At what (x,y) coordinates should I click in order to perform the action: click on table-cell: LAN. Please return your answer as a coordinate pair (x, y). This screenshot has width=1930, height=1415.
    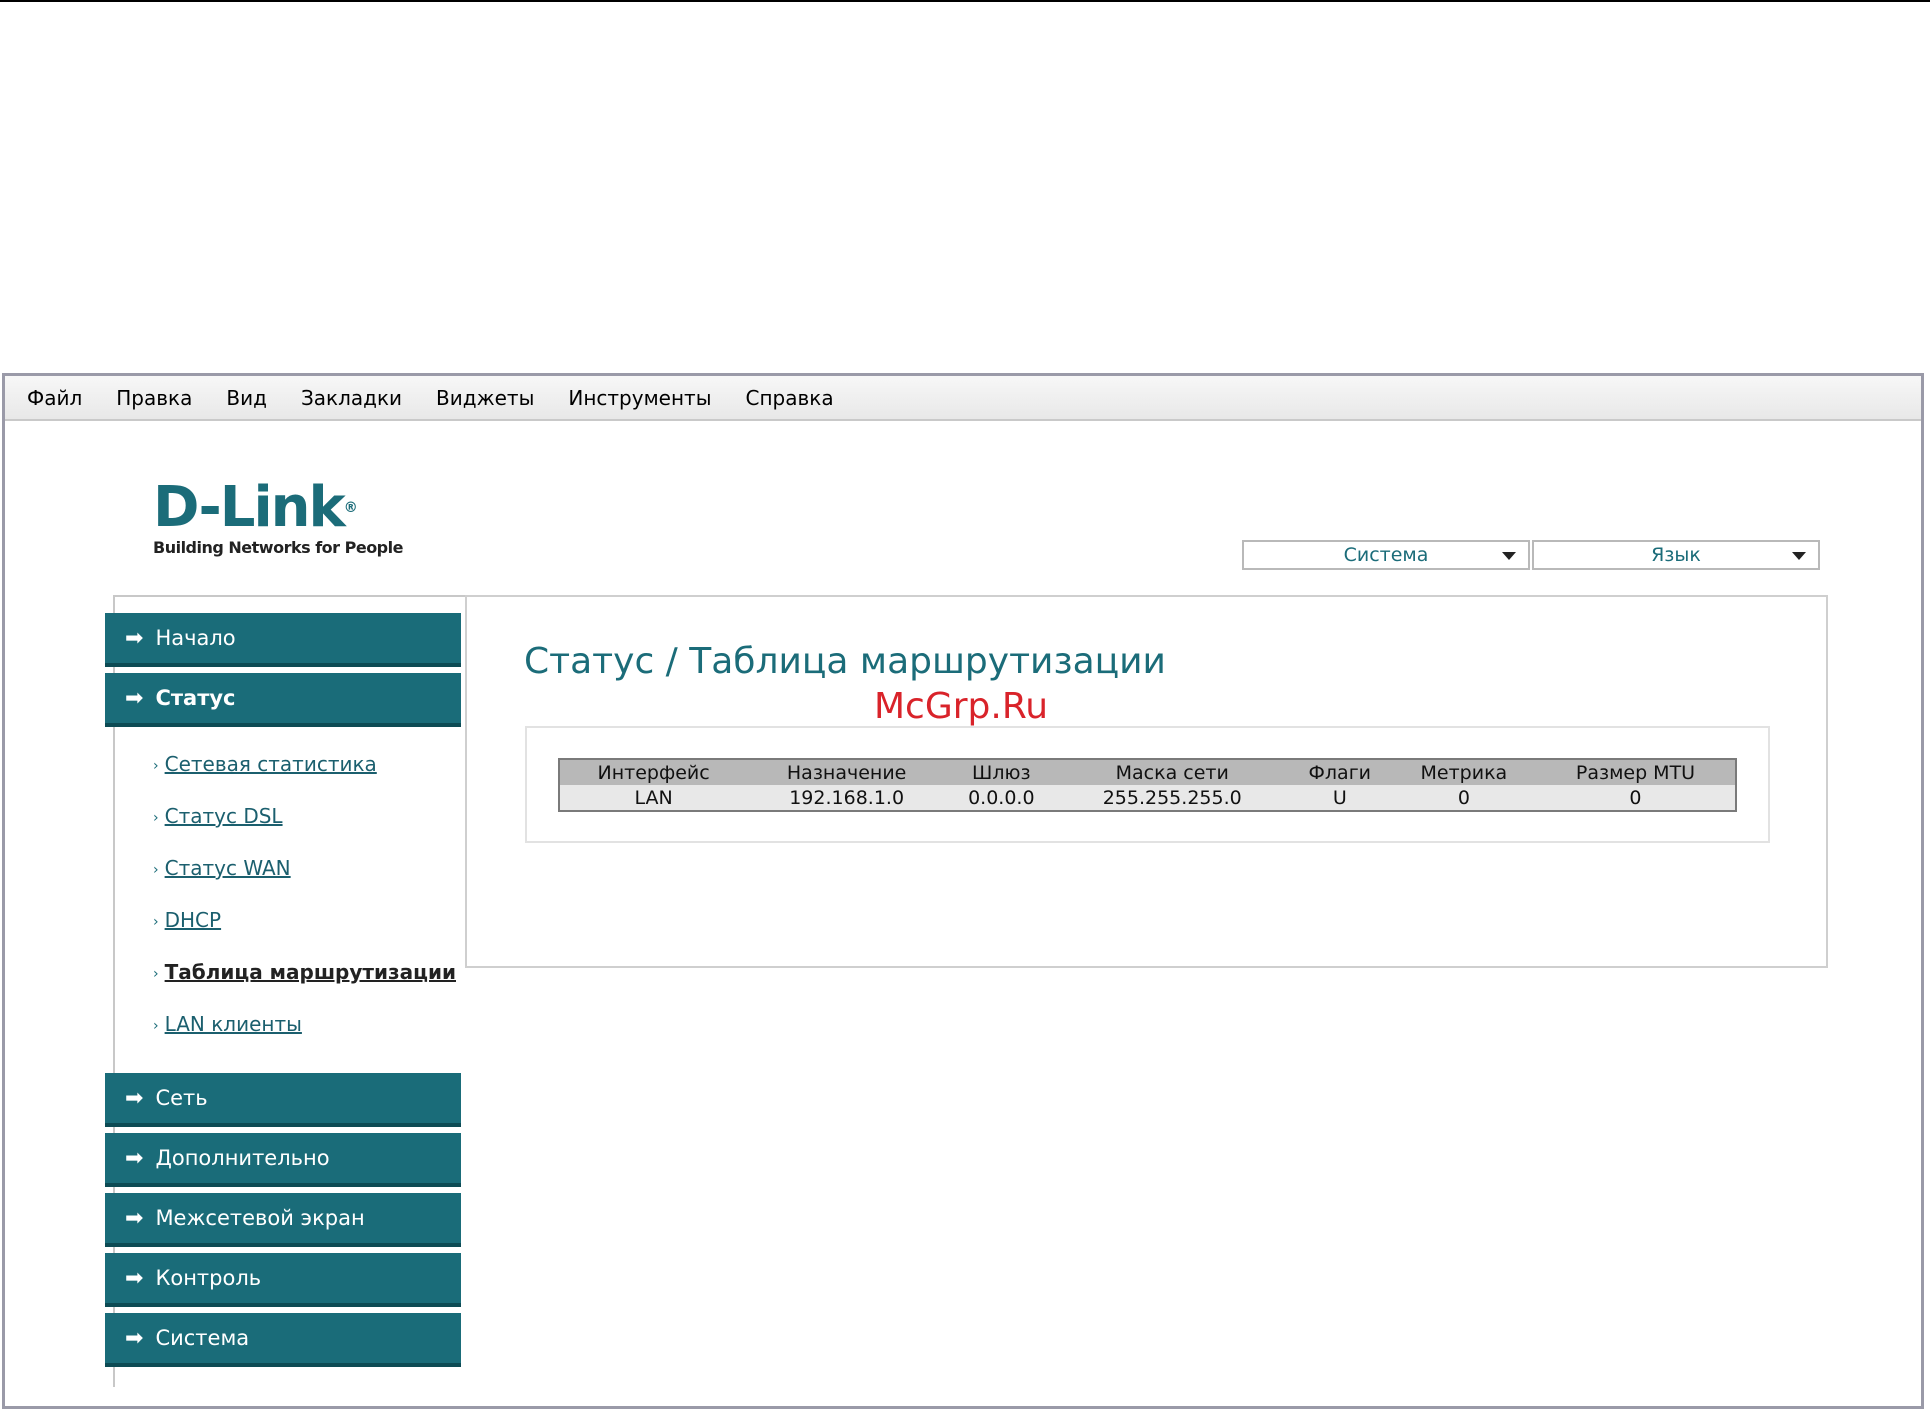
    Looking at the image, I should click on (653, 798).